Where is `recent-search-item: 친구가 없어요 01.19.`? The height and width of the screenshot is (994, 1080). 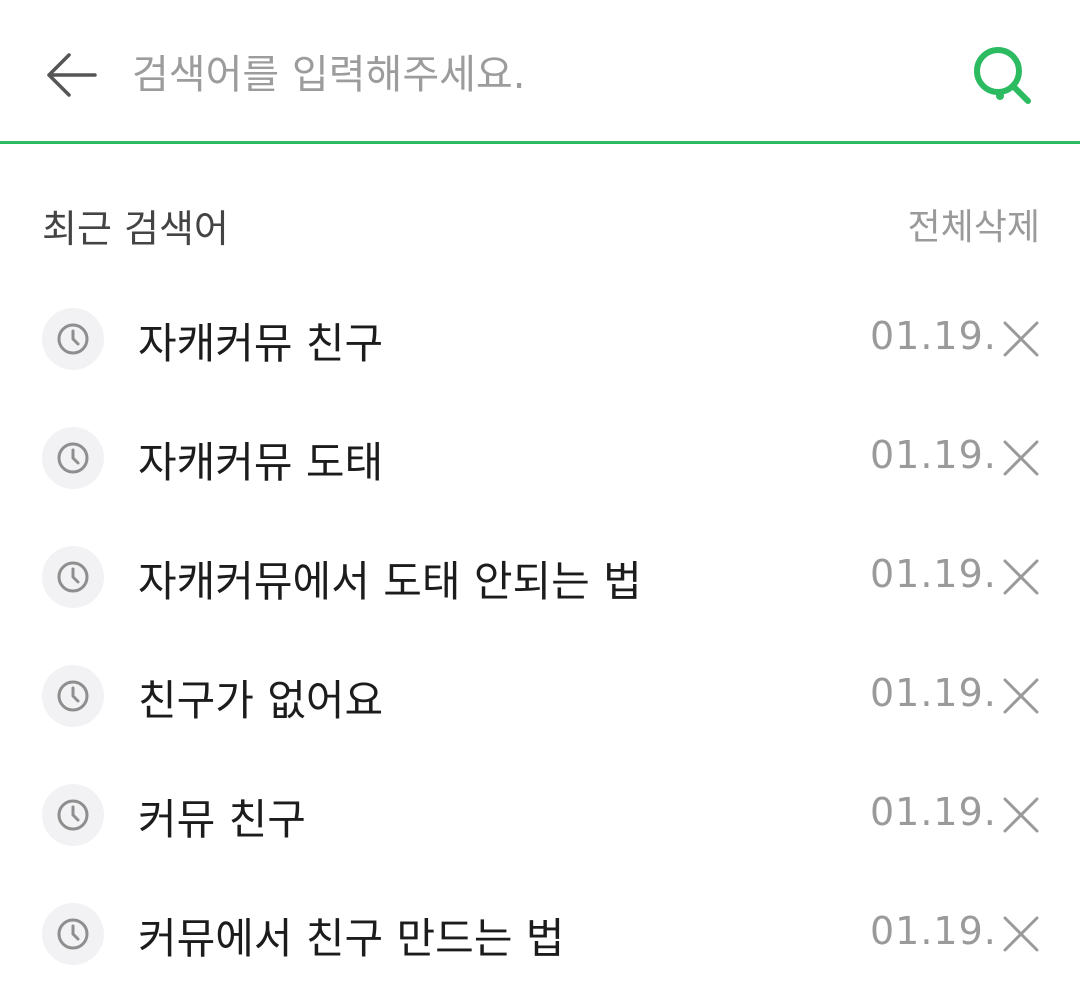 recent-search-item: 친구가 없어요 01.19. is located at coordinates (540, 696).